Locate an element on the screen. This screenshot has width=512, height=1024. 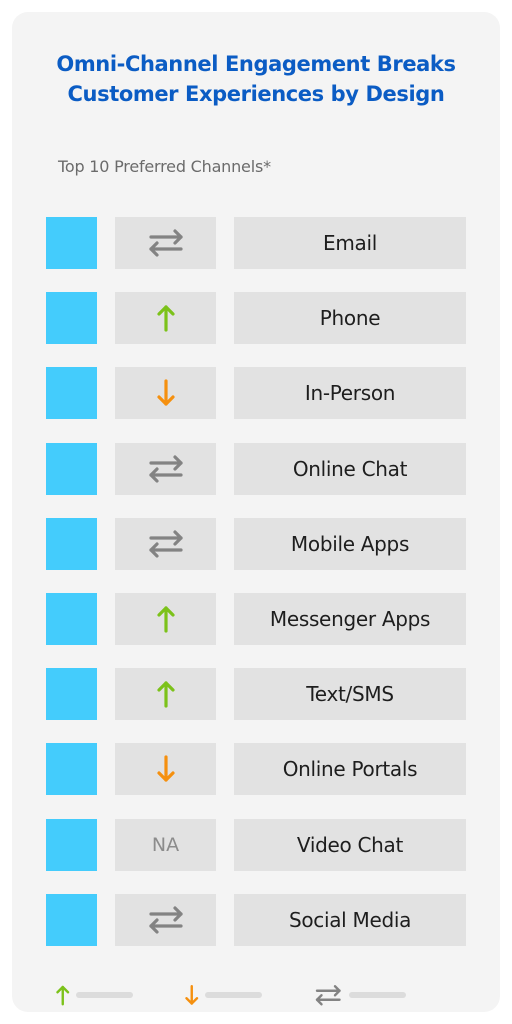
channel-row: Email is located at coordinates (256, 243).